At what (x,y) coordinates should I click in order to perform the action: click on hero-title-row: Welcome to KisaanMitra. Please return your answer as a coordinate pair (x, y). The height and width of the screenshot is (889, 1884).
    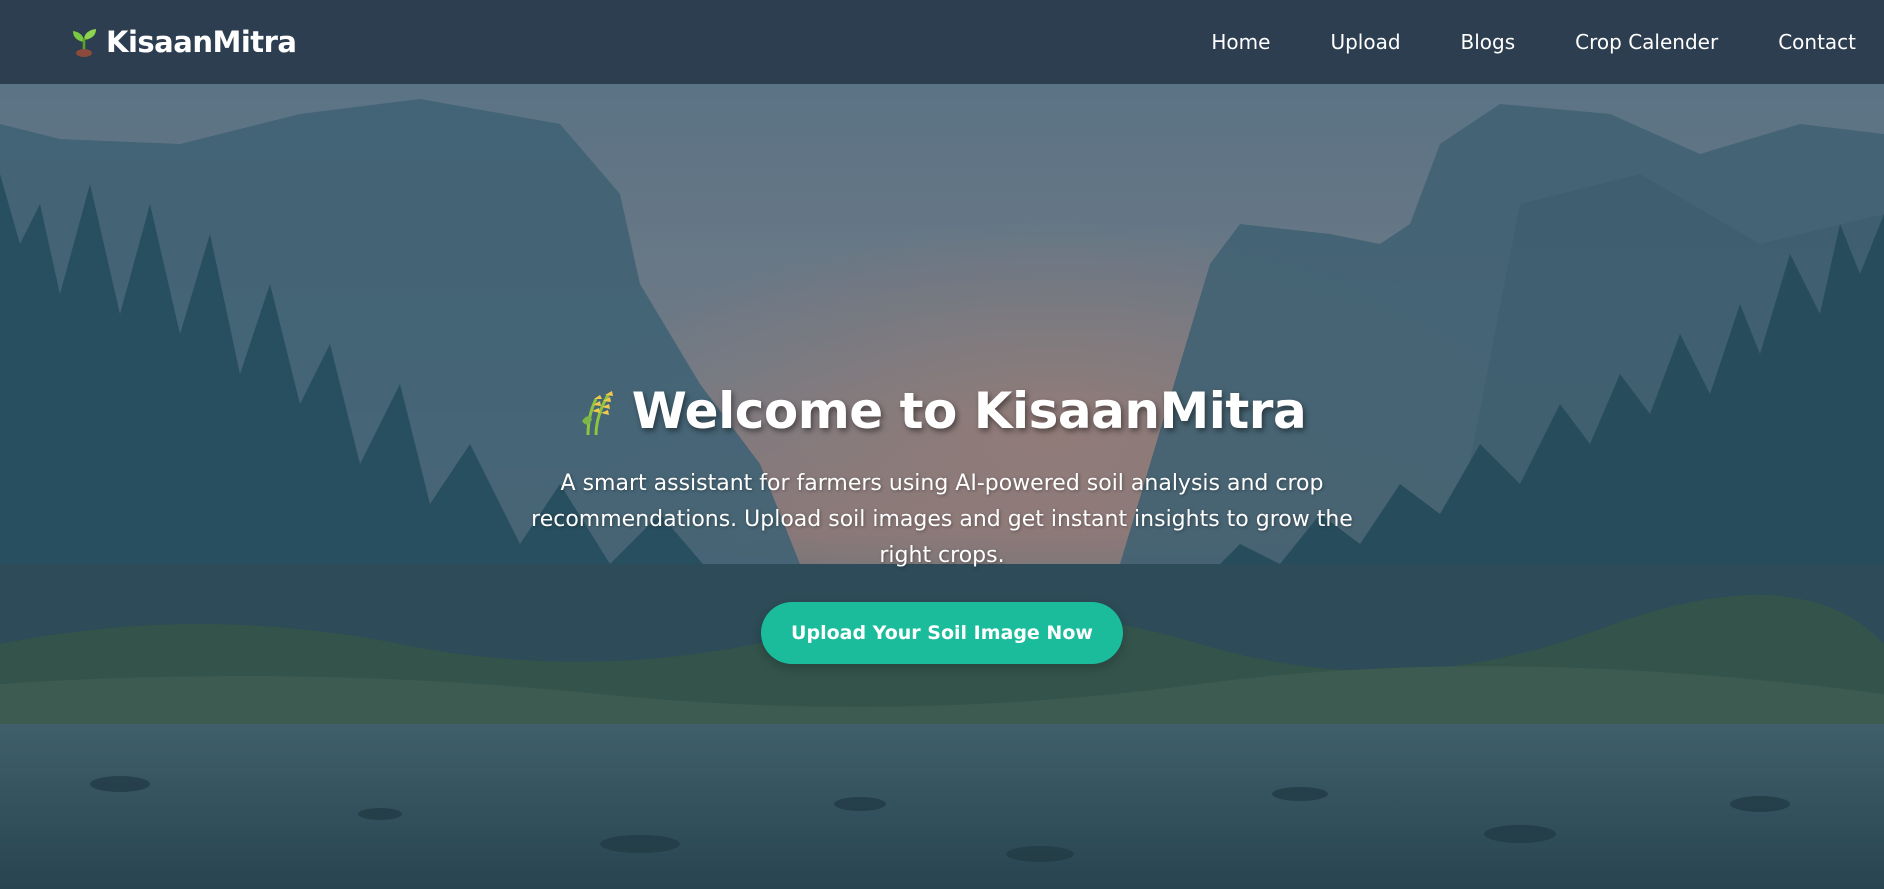
    Looking at the image, I should click on (942, 411).